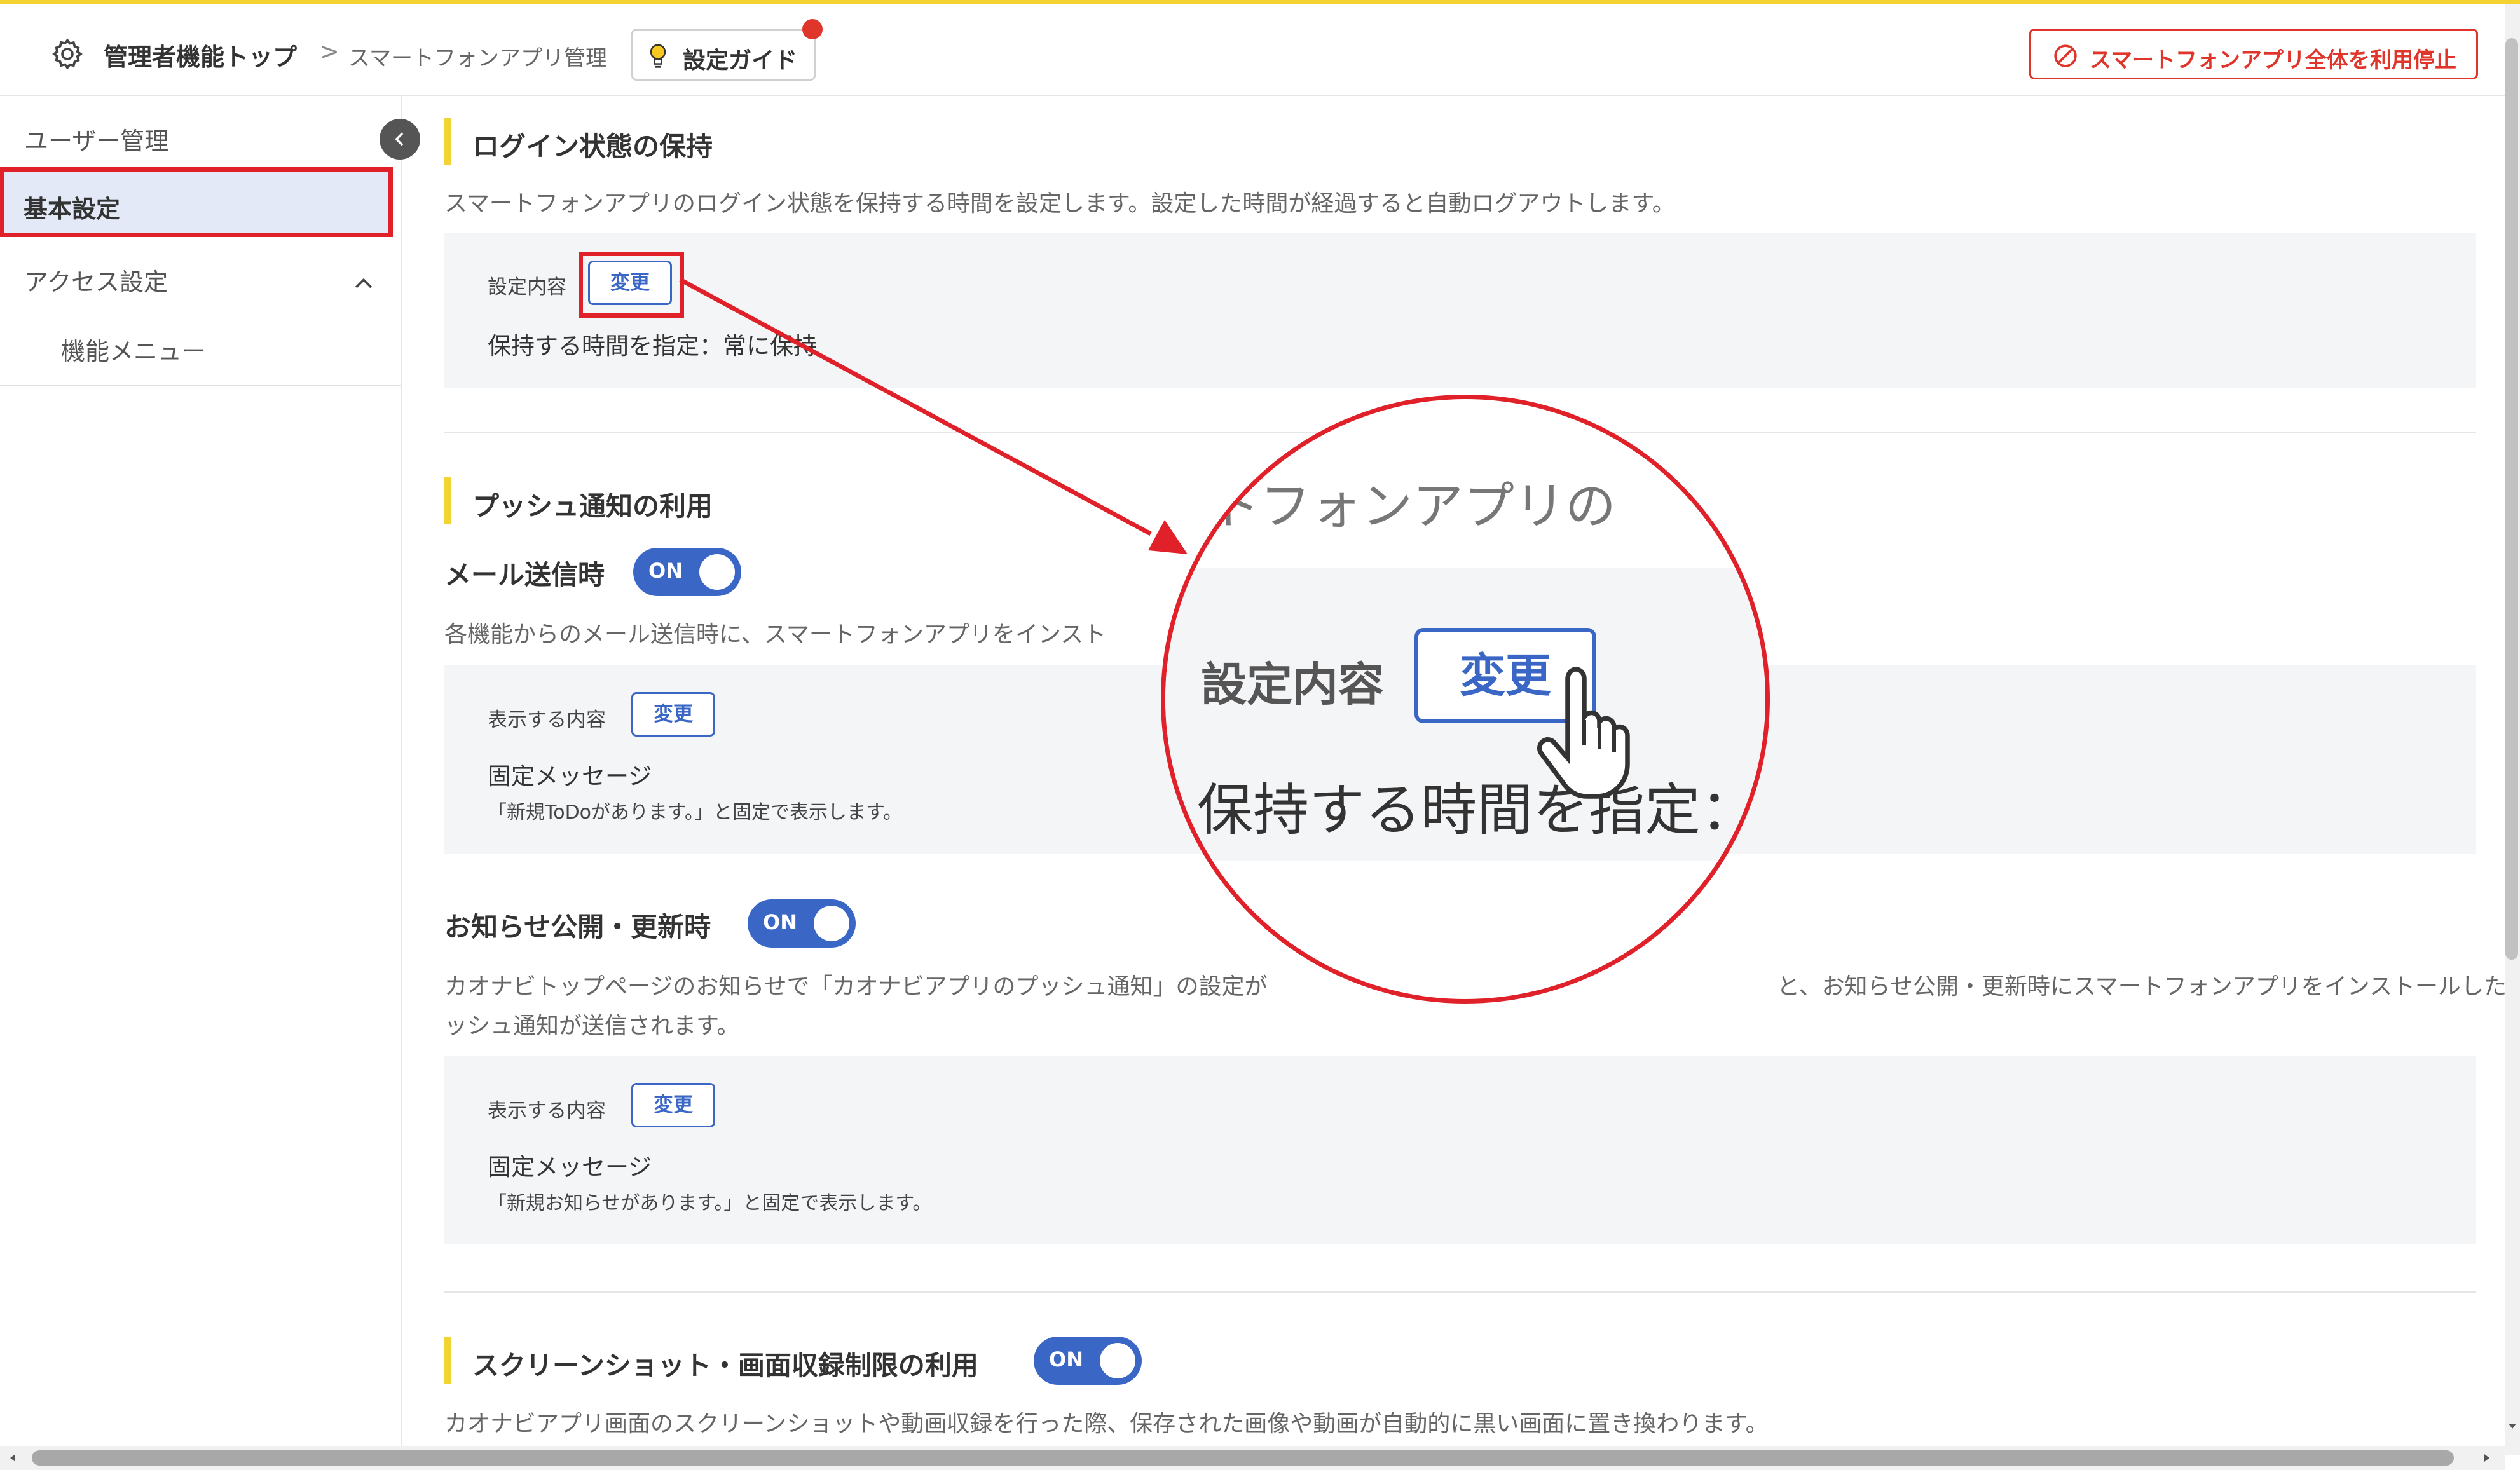 The image size is (2520, 1470). Describe the element at coordinates (67, 54) in the screenshot. I see `gear-icon` at that location.